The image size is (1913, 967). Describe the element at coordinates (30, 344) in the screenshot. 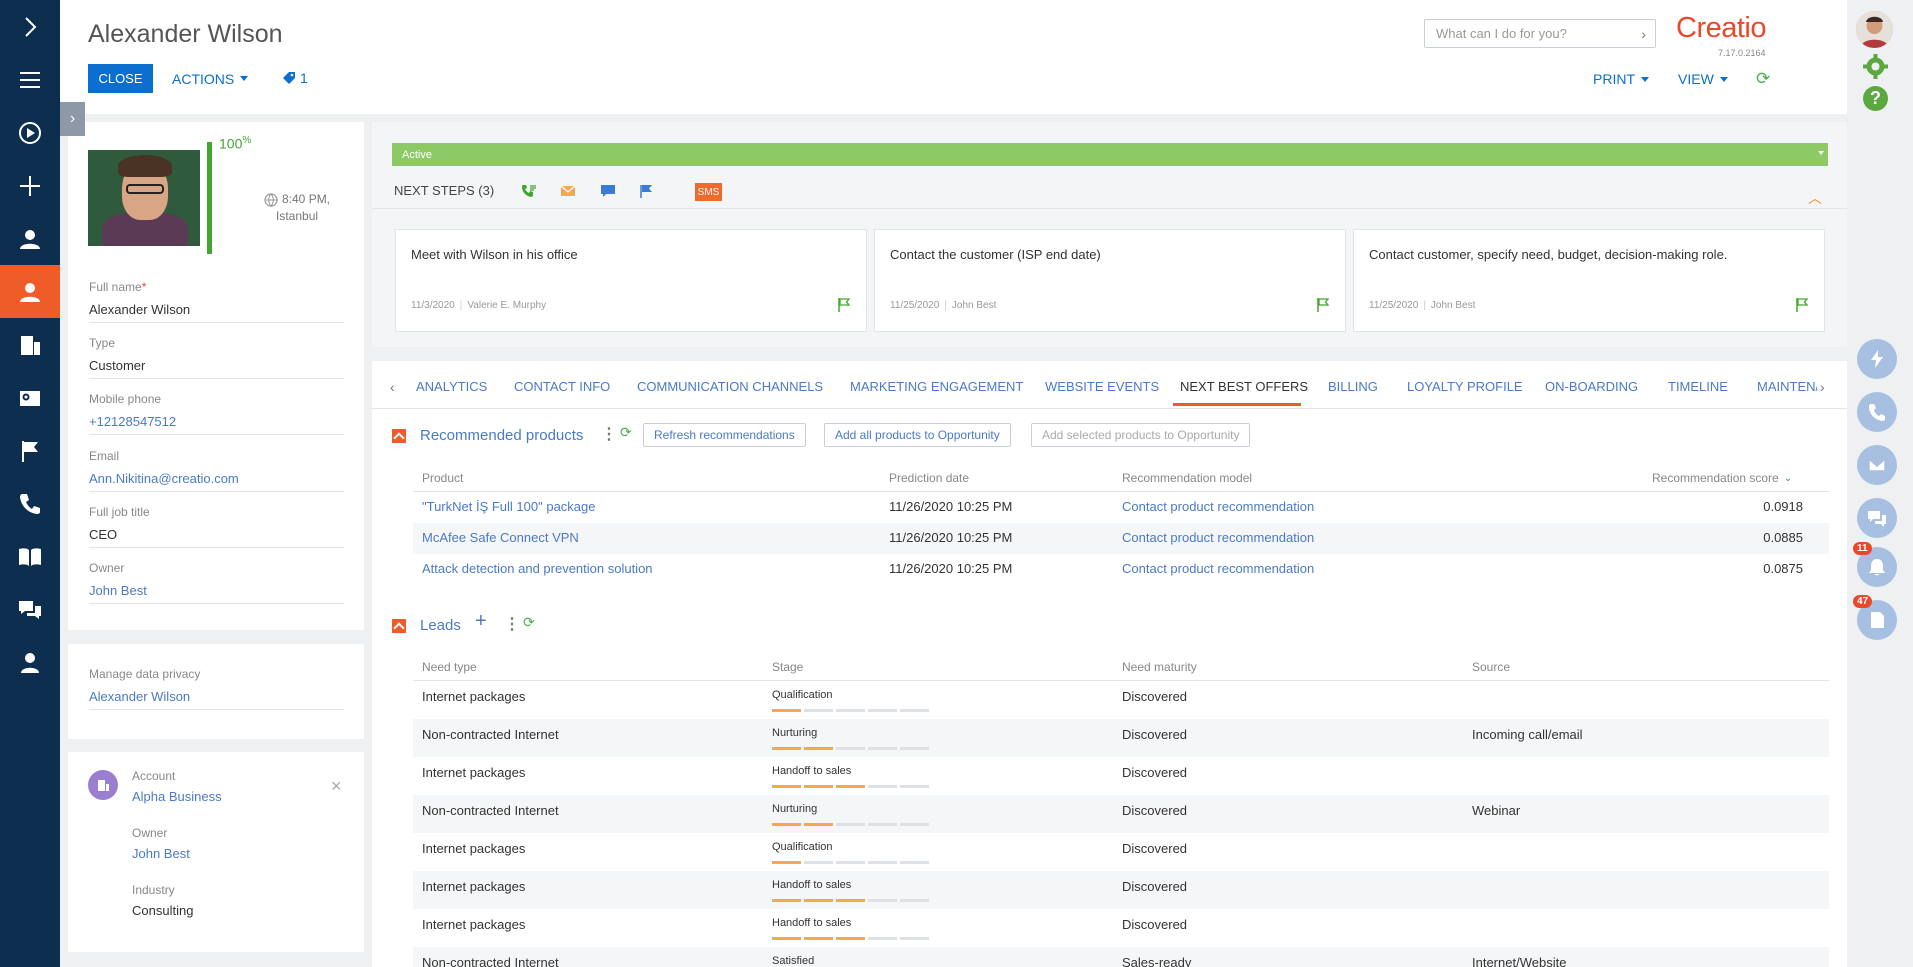

I see `accounts-icon` at that location.